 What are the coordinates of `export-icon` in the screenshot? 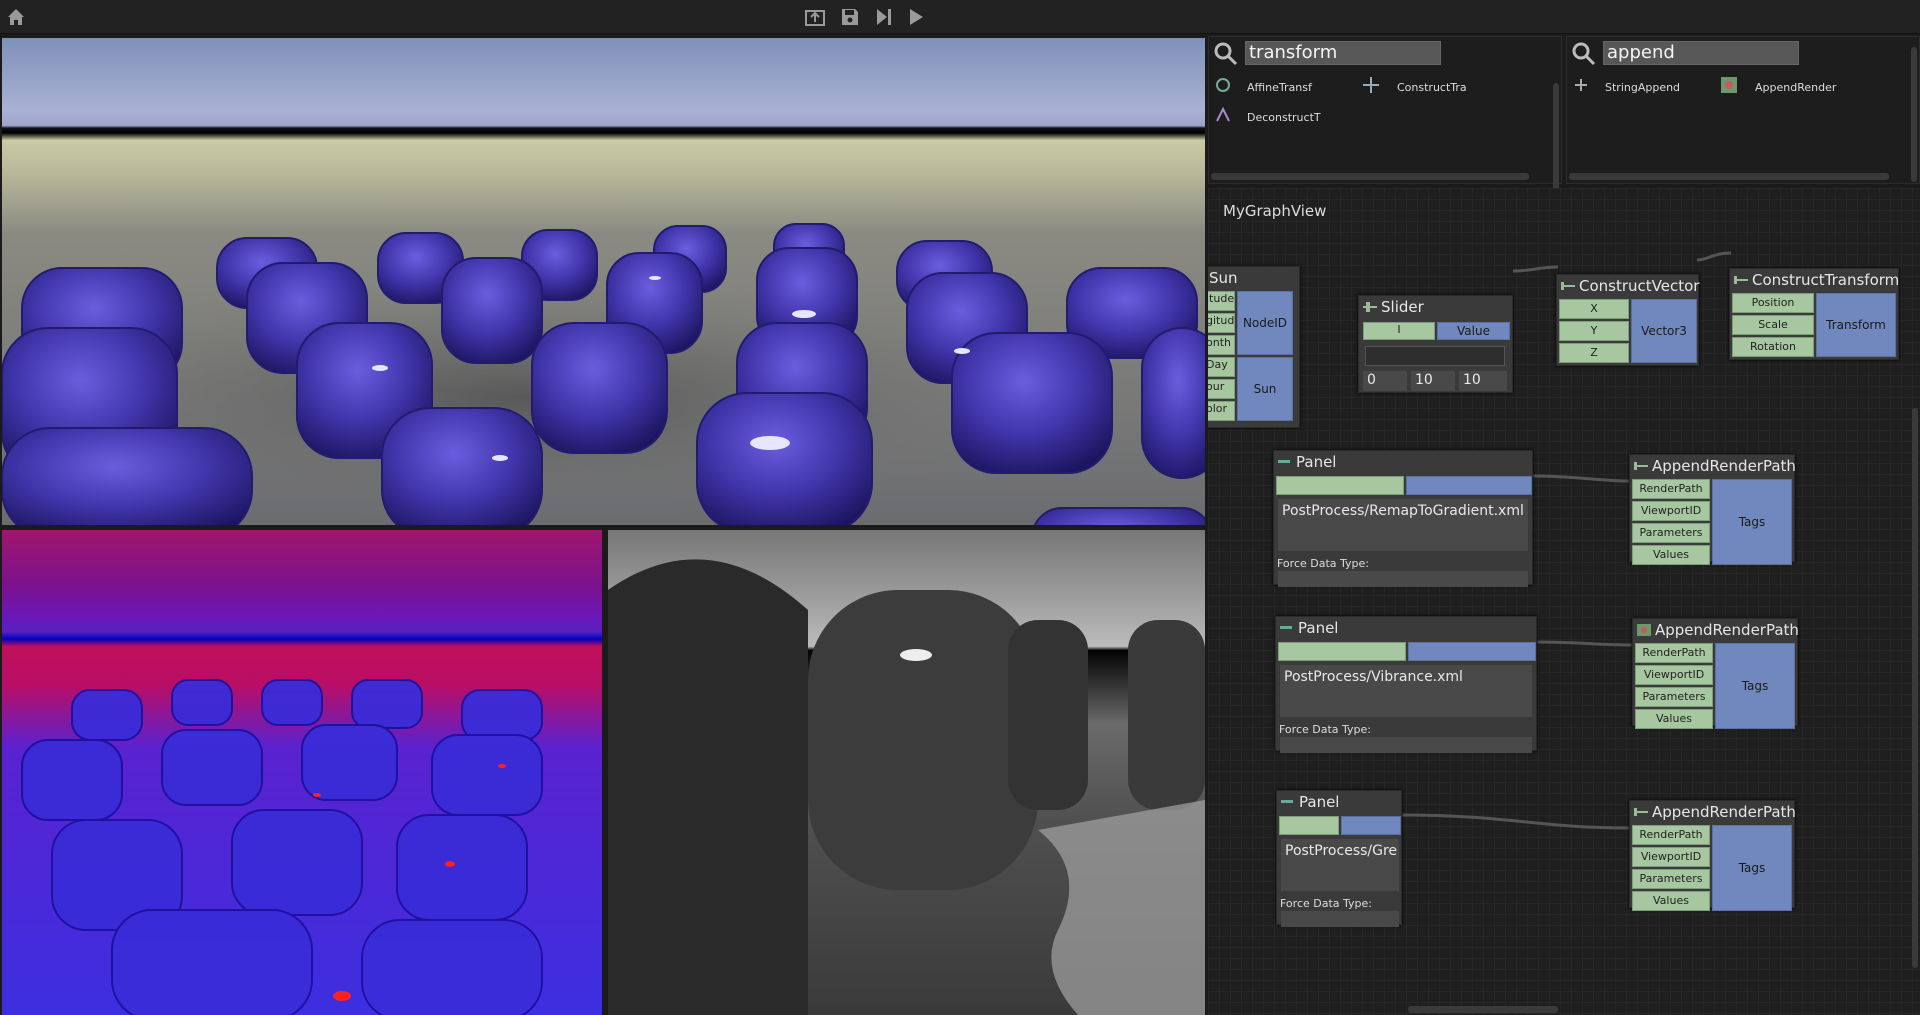 It's located at (815, 17).